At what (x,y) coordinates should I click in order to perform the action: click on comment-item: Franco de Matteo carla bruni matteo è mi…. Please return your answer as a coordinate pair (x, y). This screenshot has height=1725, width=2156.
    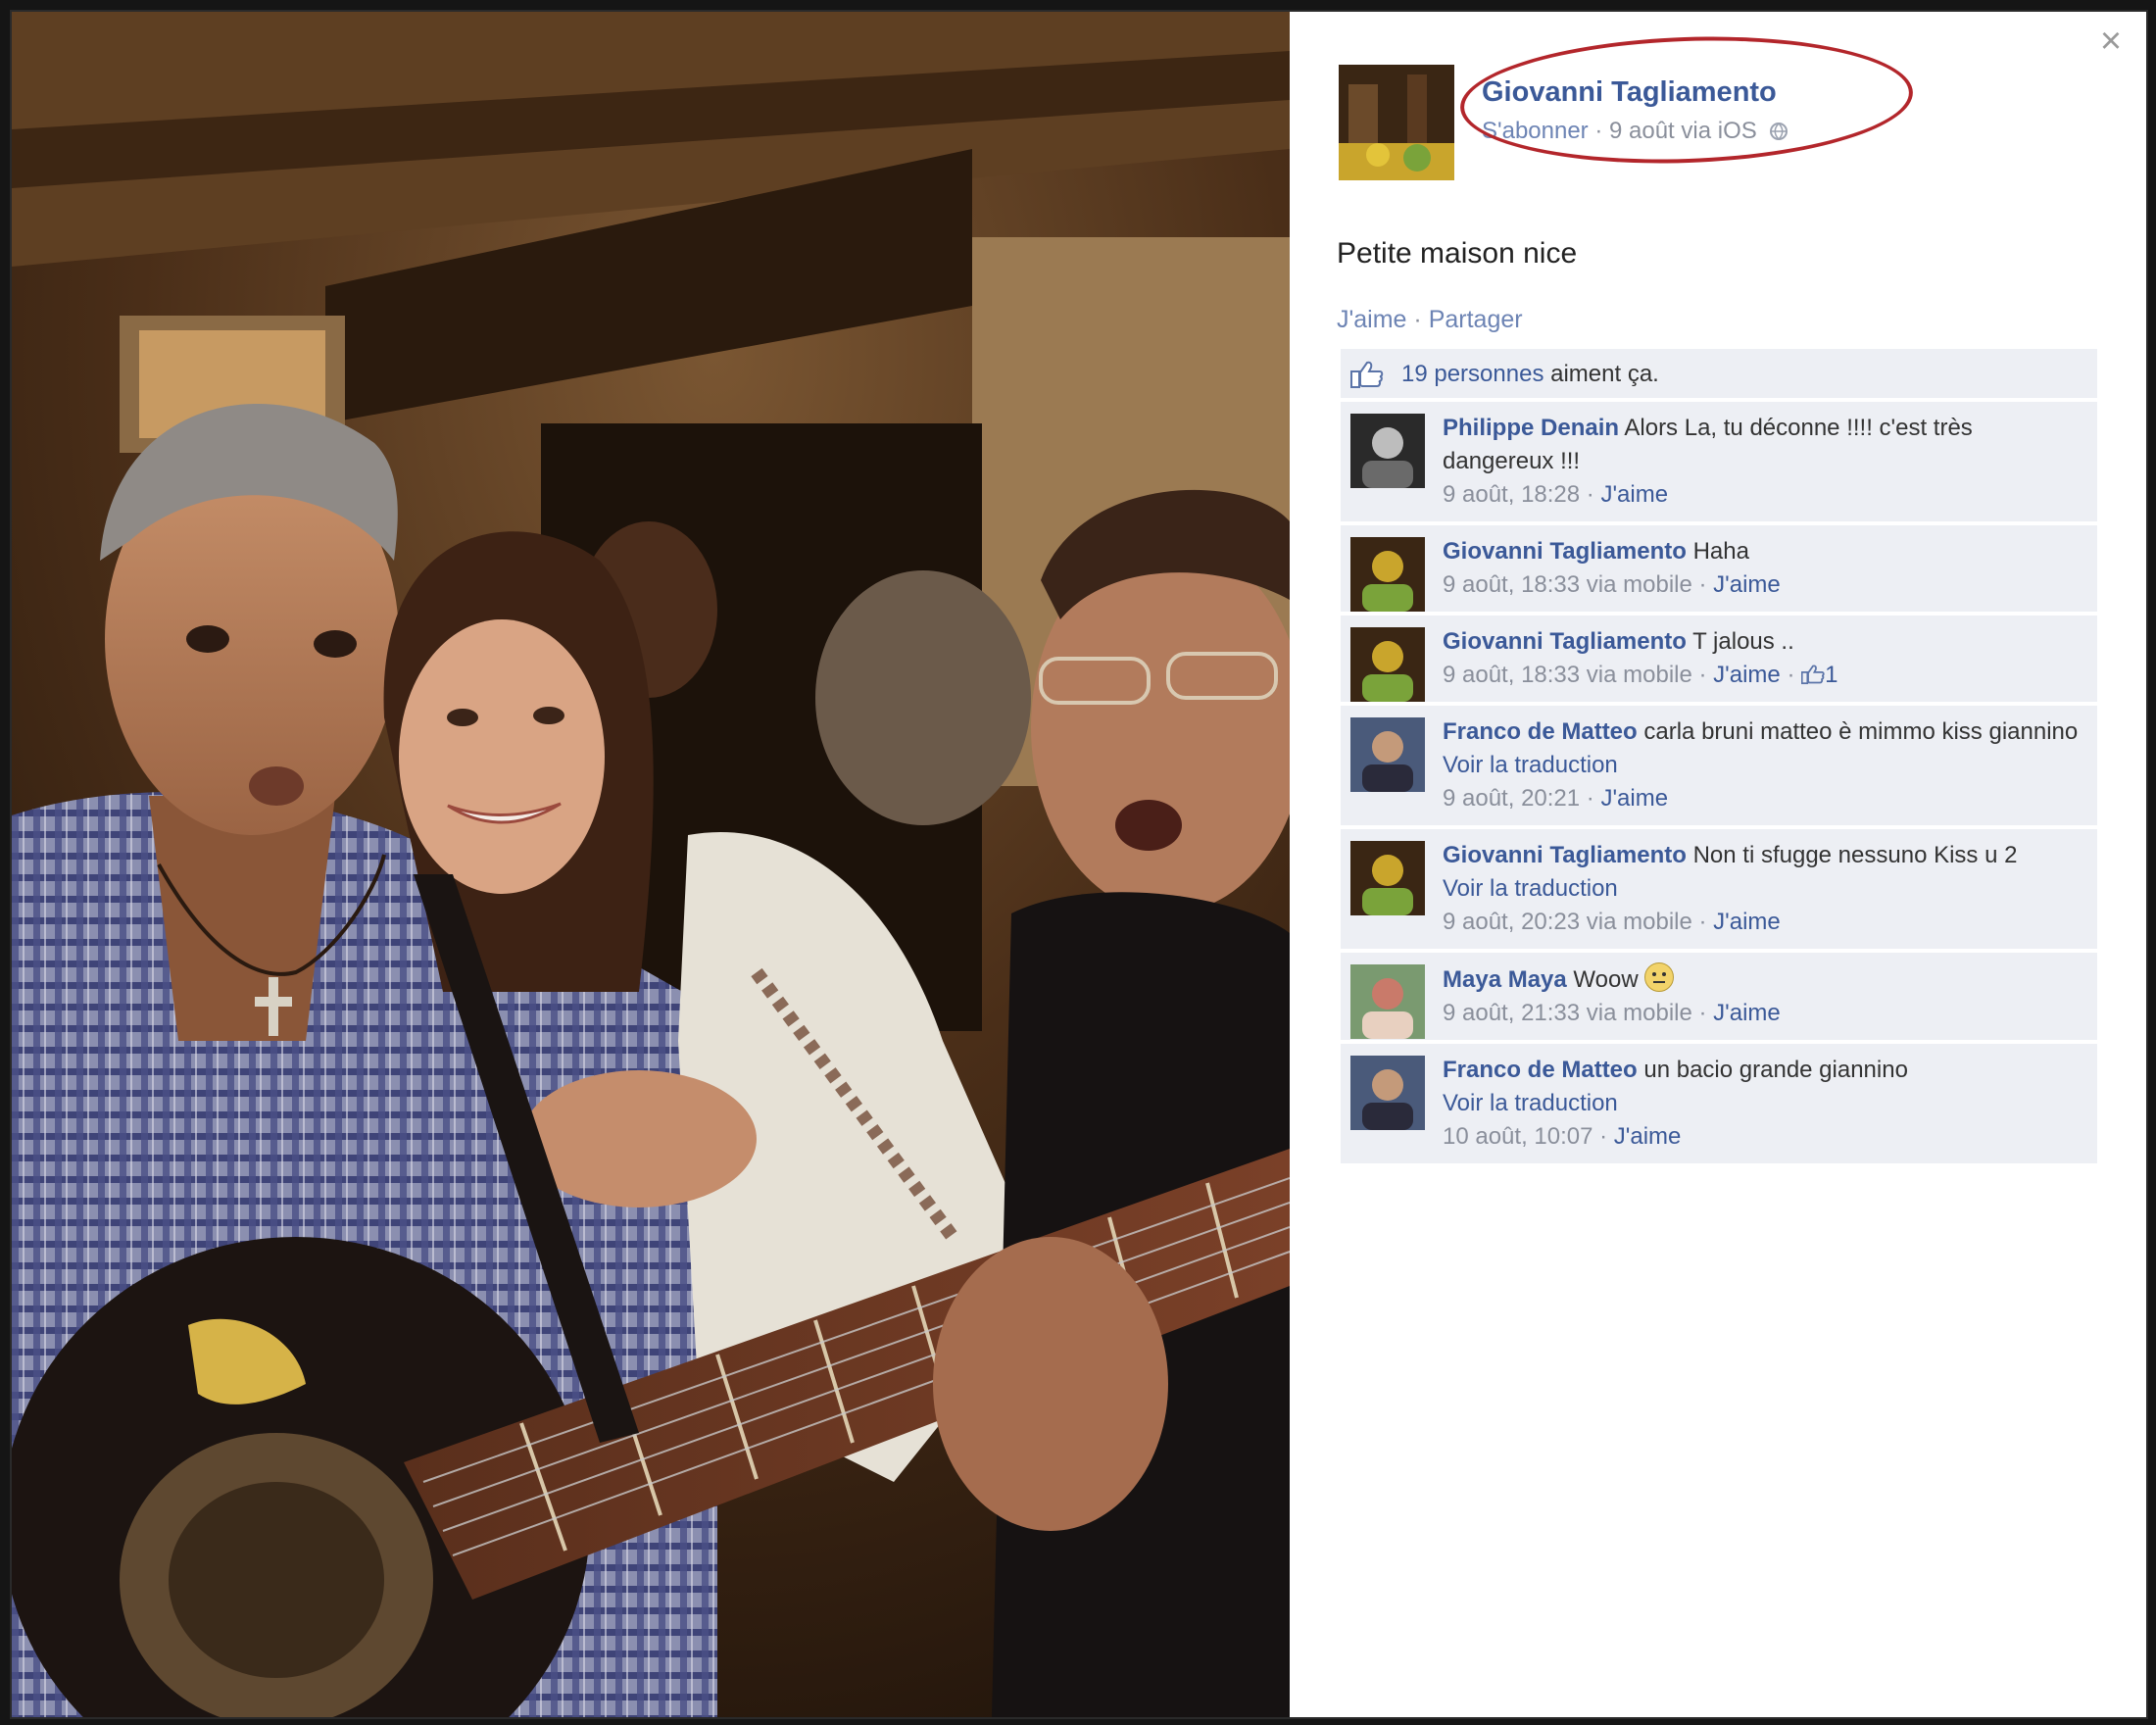
    Looking at the image, I should click on (1719, 765).